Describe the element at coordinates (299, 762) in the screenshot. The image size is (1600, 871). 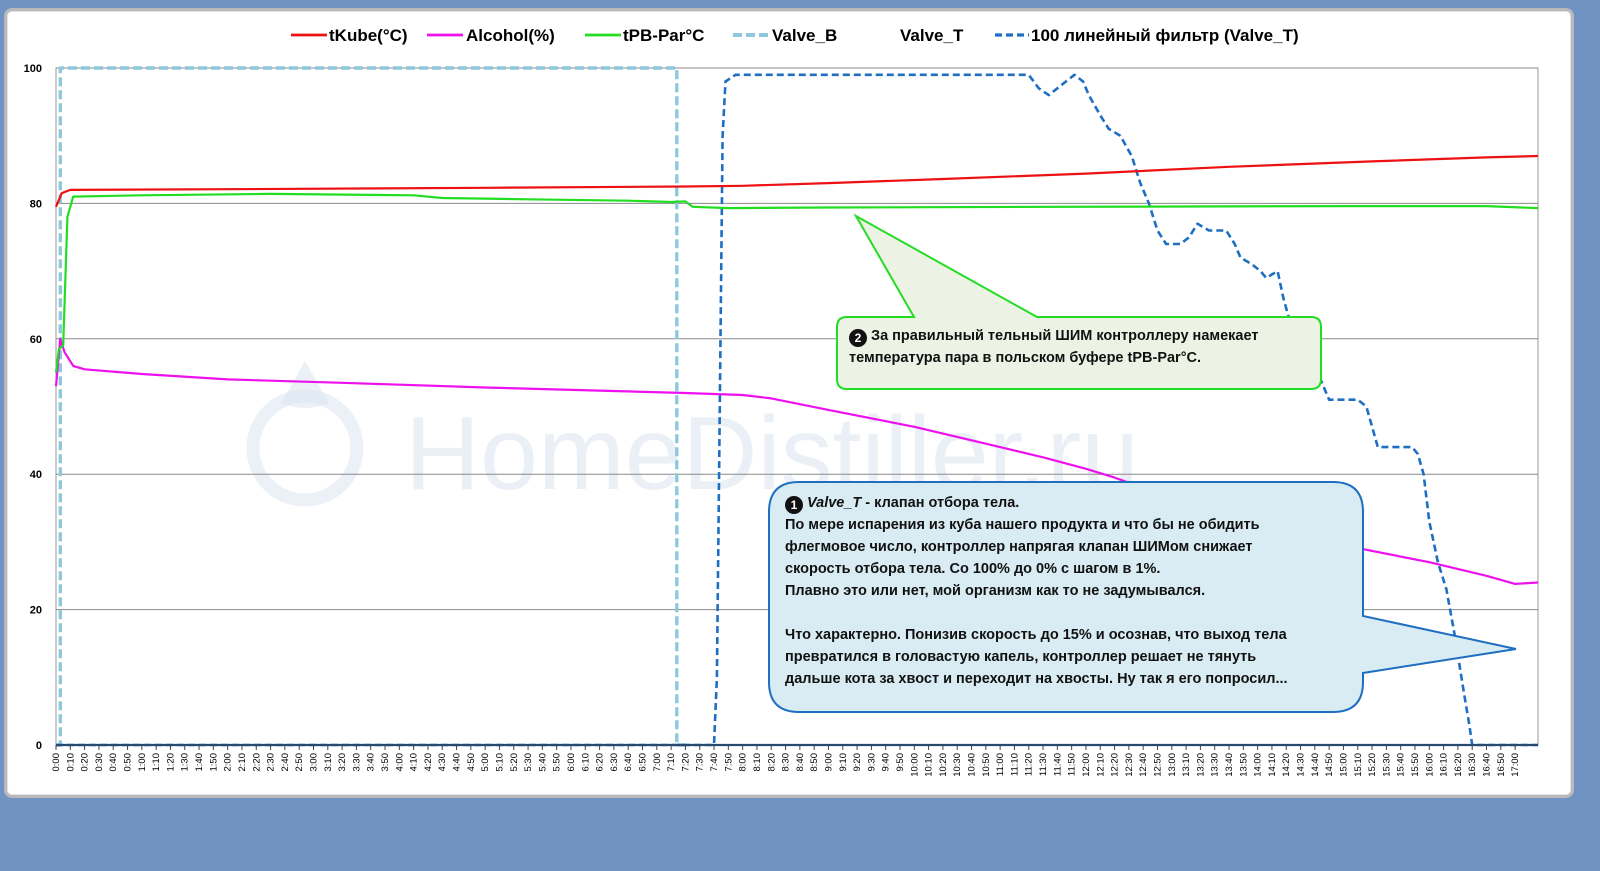
I see `x-tick-label: 2:50` at that location.